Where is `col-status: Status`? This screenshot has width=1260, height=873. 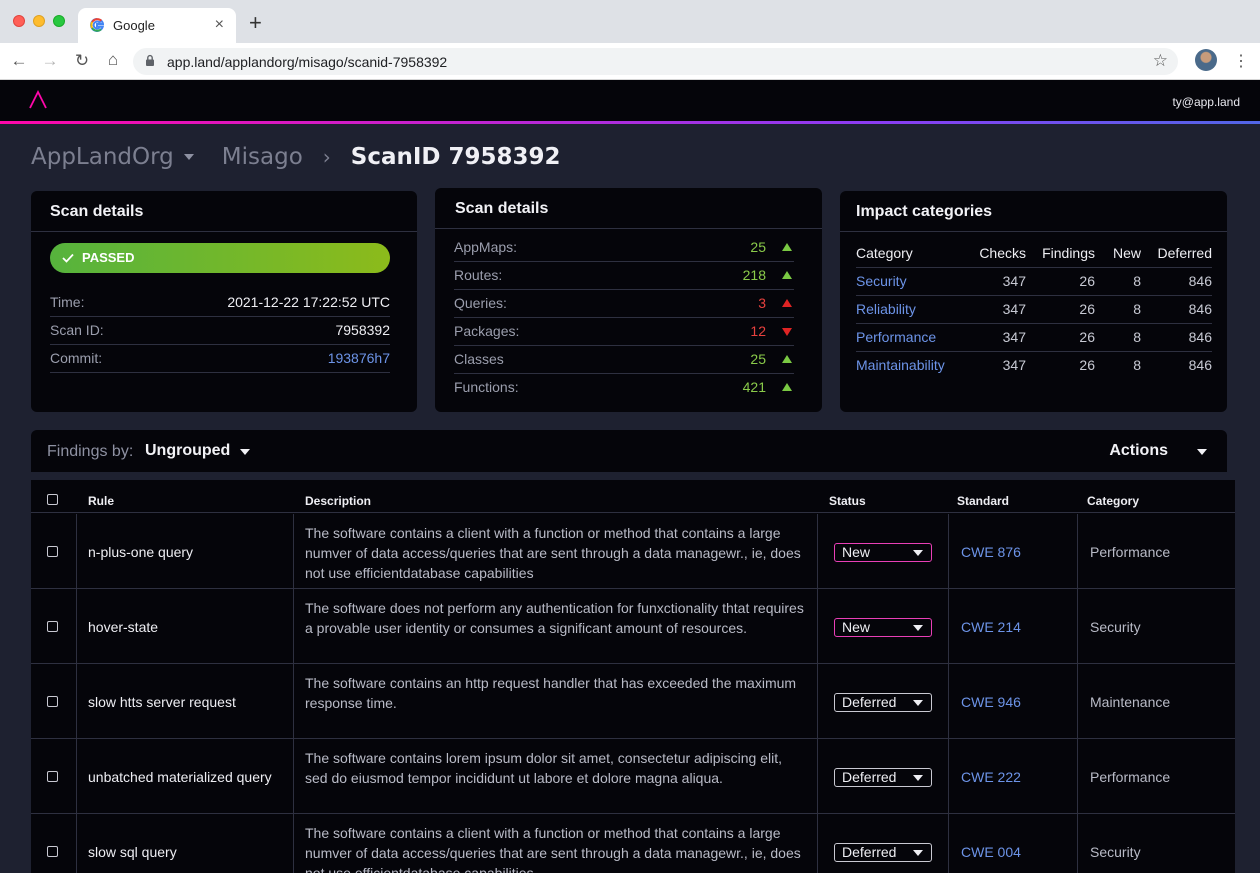 col-status: Status is located at coordinates (847, 501).